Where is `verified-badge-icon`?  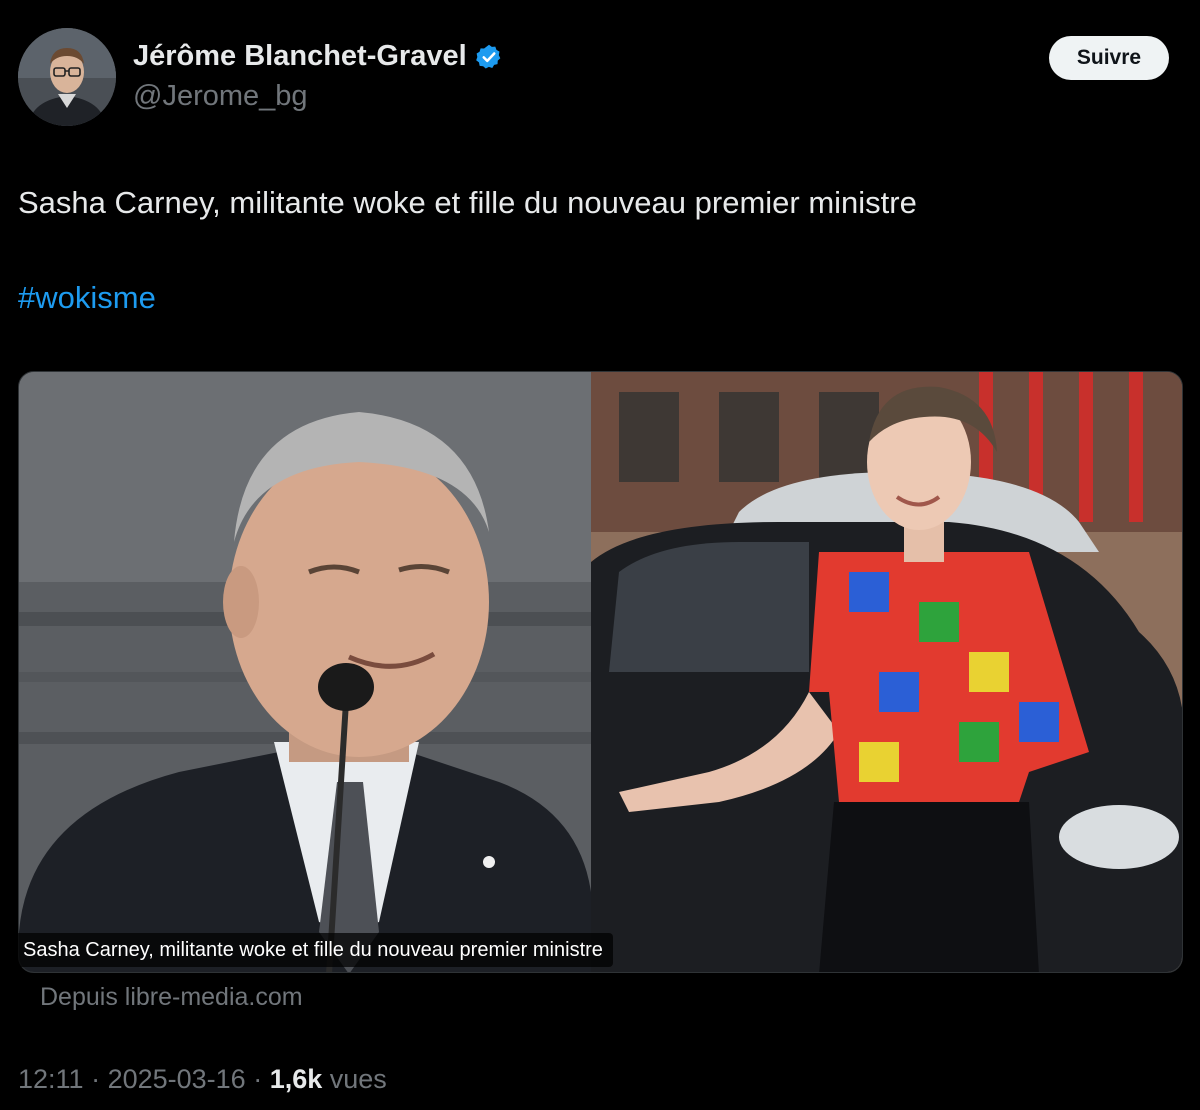
verified-badge-icon is located at coordinates (487, 56).